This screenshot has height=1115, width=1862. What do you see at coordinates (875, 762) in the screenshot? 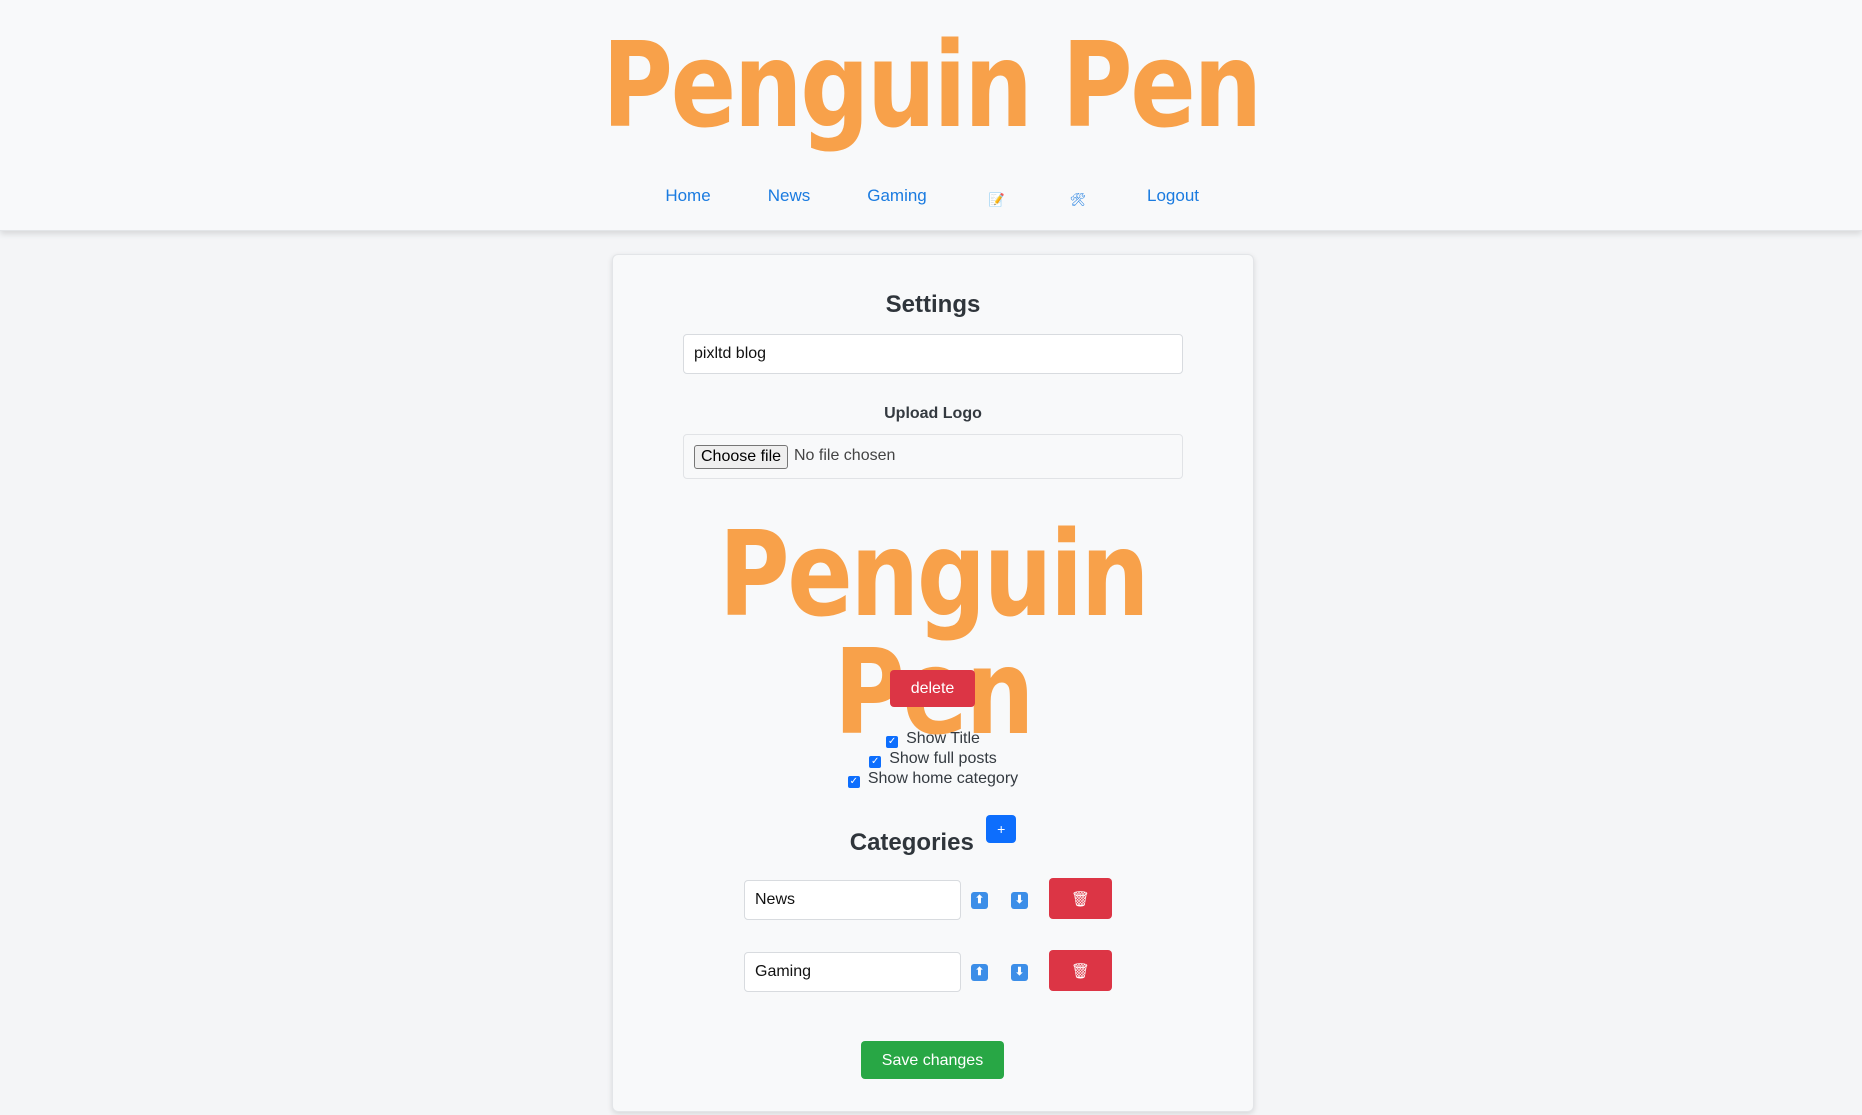
I see `checkbox-show-full-posts: ✓` at bounding box center [875, 762].